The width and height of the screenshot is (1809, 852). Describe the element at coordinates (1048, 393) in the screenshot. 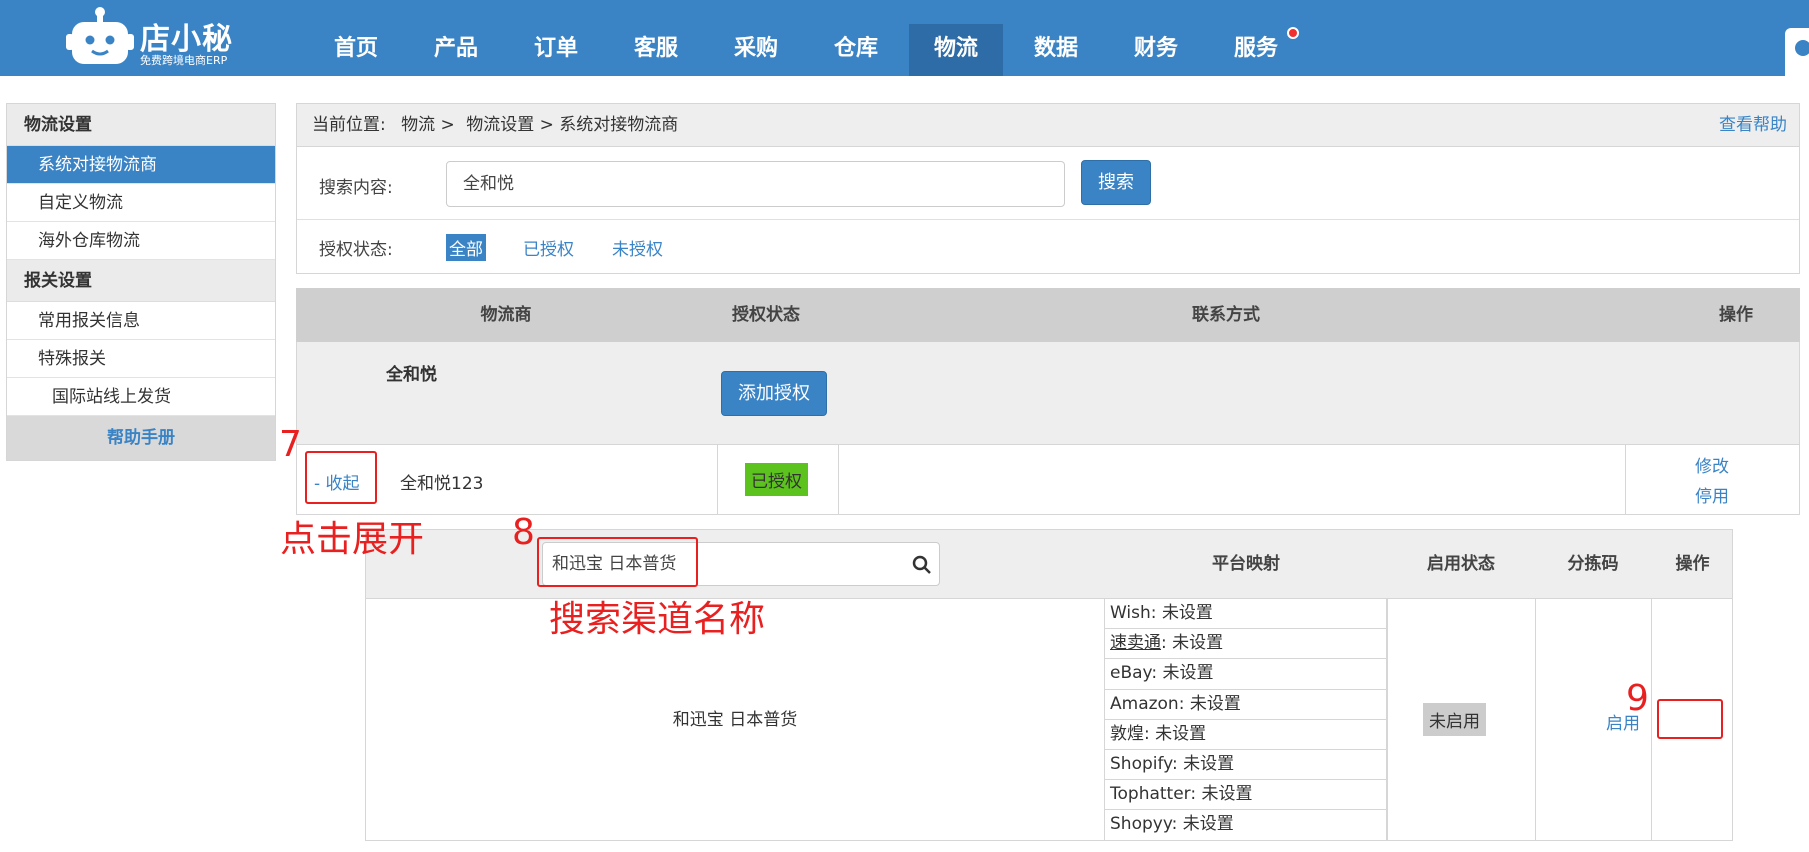

I see `carrier-group-row: 全和悦 添加授权` at that location.